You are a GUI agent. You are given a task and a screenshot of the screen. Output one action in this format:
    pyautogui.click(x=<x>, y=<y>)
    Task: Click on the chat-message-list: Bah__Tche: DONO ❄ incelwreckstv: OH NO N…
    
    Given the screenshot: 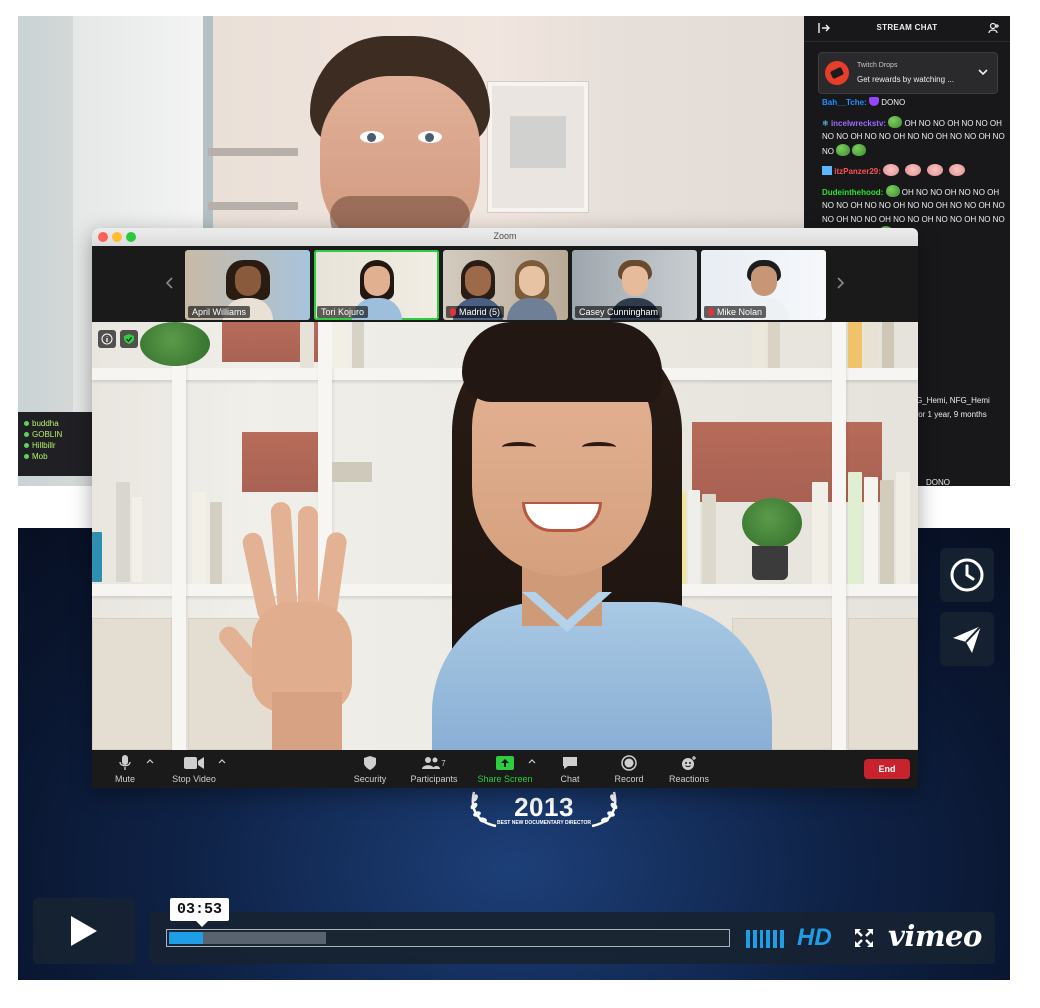 What is the action you would take?
    pyautogui.click(x=914, y=171)
    